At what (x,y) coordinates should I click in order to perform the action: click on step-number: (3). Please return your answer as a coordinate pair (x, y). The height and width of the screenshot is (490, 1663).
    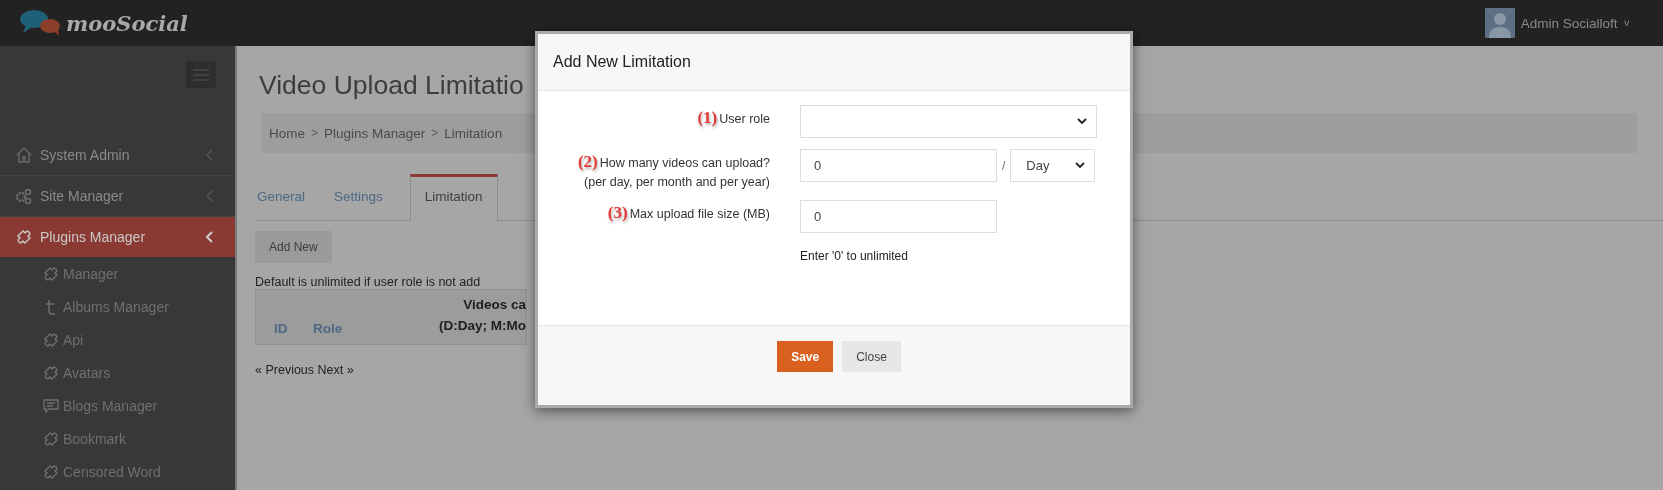
    Looking at the image, I should click on (617, 213).